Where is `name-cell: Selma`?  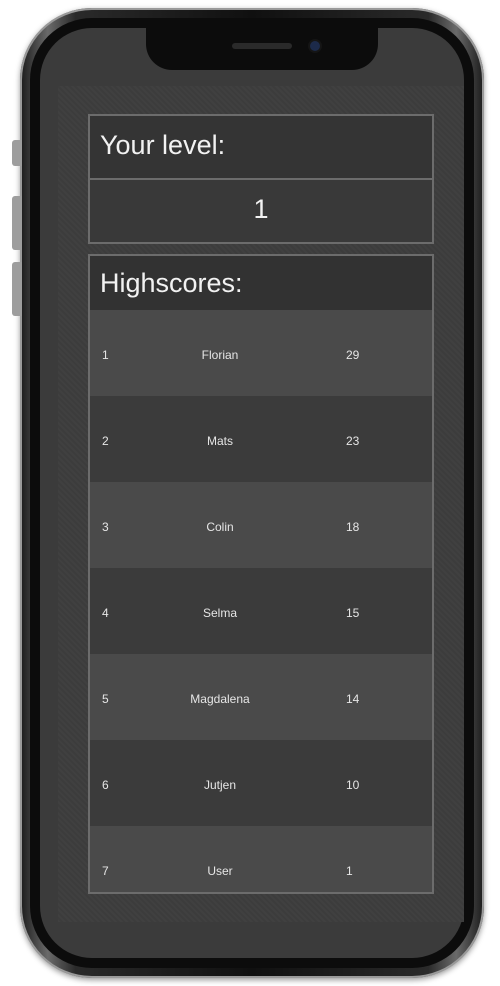
name-cell: Selma is located at coordinates (219, 613).